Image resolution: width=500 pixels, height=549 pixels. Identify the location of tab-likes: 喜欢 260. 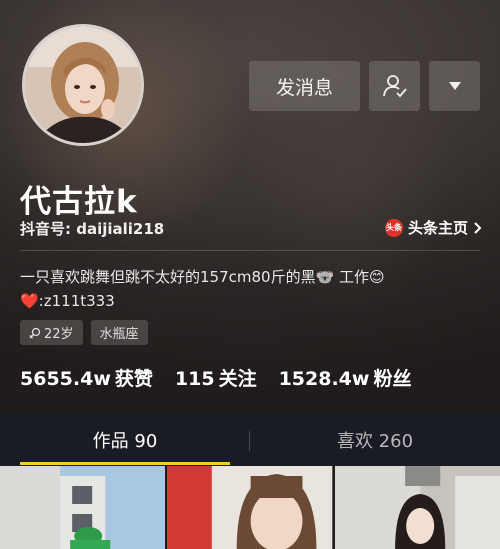
(375, 439).